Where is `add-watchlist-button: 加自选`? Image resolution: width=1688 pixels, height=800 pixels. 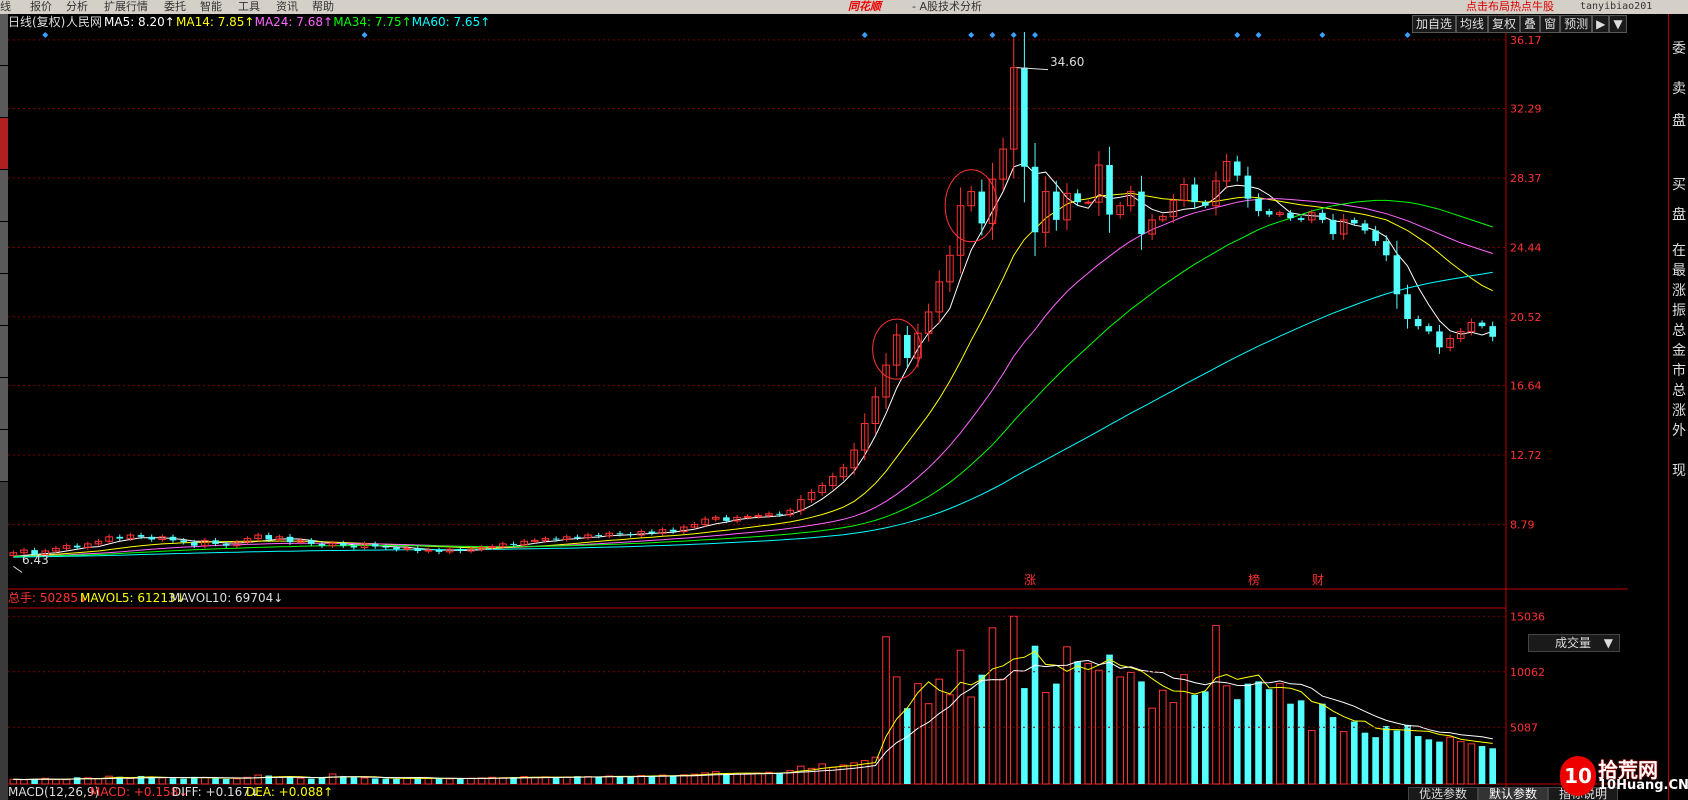 add-watchlist-button: 加自选 is located at coordinates (1434, 24).